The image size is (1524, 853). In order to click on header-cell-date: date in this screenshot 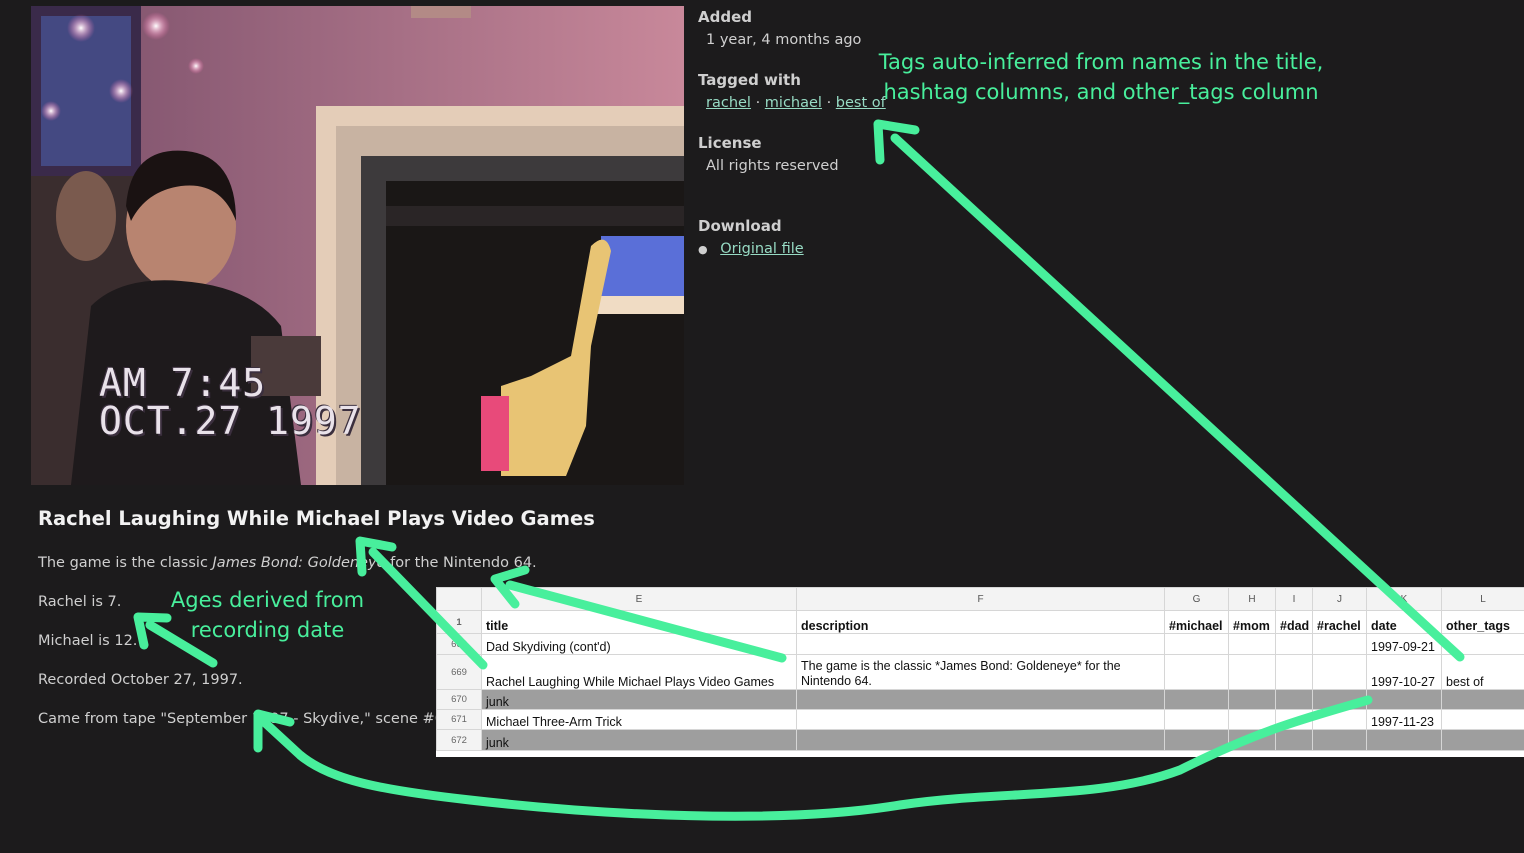, I will do `click(1404, 622)`.